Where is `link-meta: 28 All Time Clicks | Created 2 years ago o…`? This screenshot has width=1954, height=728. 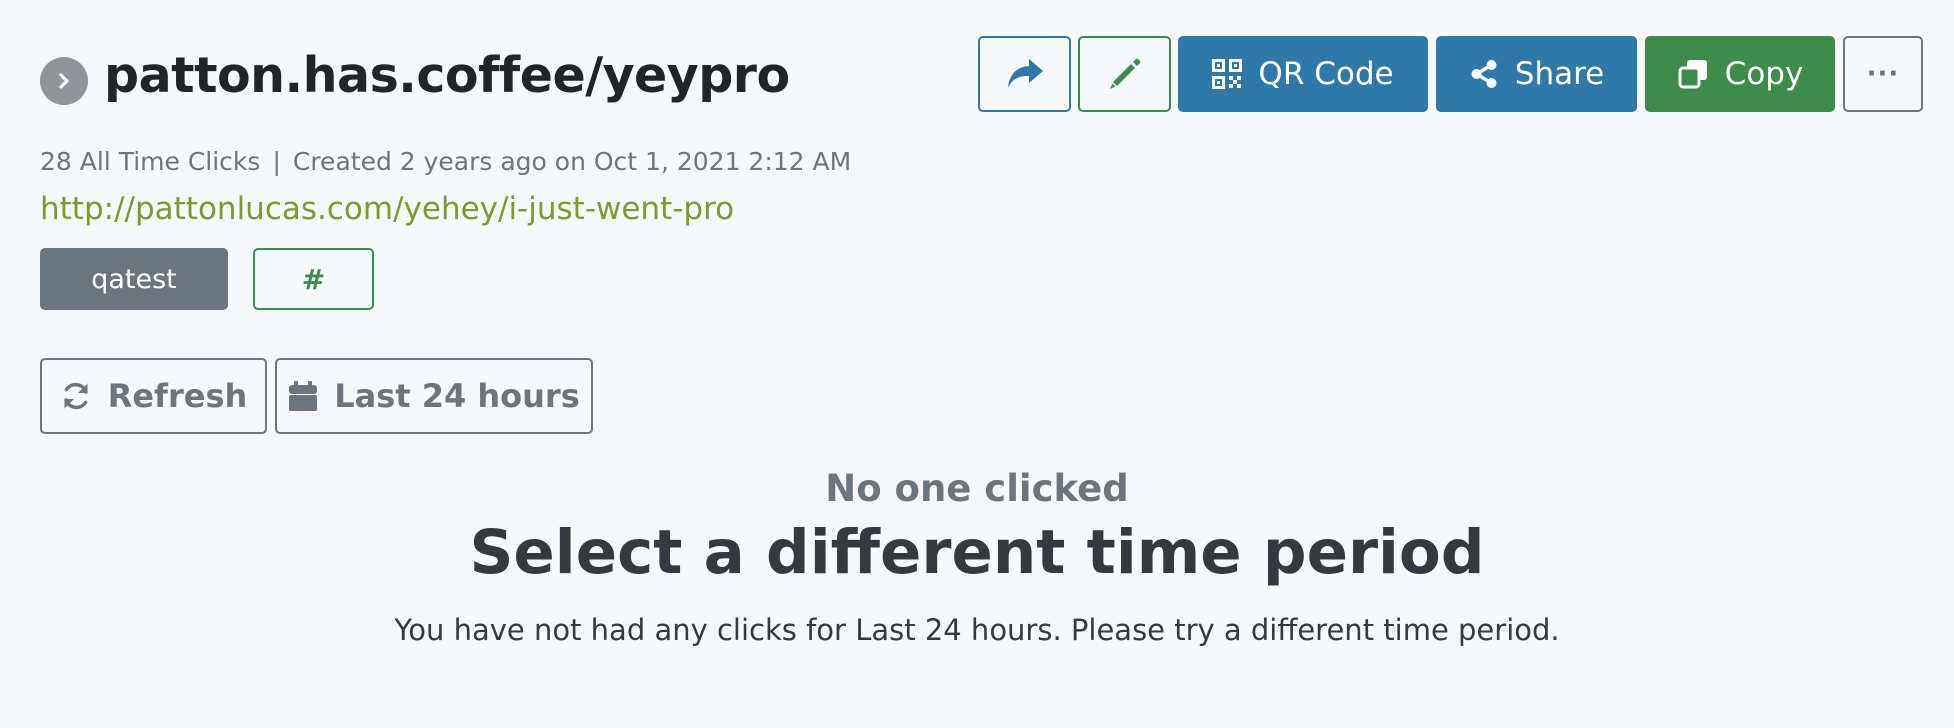 link-meta: 28 All Time Clicks | Created 2 years ago o… is located at coordinates (445, 162).